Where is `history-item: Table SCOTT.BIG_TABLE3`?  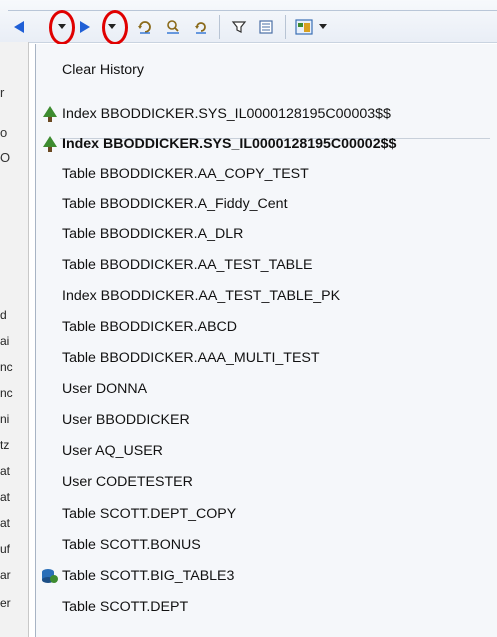 history-item: Table SCOTT.BIG_TABLE3 is located at coordinates (266, 576).